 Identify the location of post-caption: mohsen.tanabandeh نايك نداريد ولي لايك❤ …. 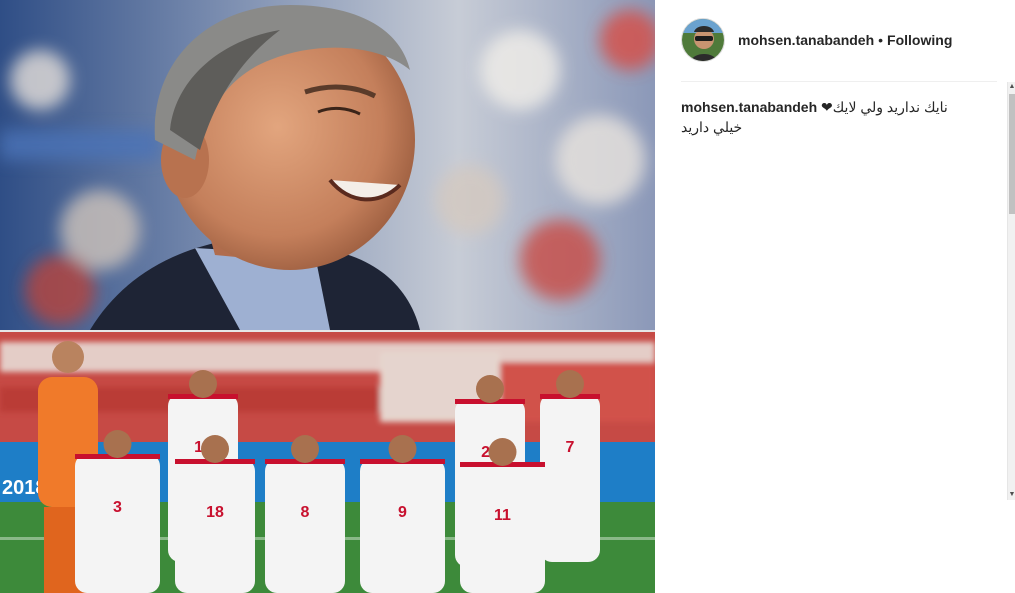
(840, 117).